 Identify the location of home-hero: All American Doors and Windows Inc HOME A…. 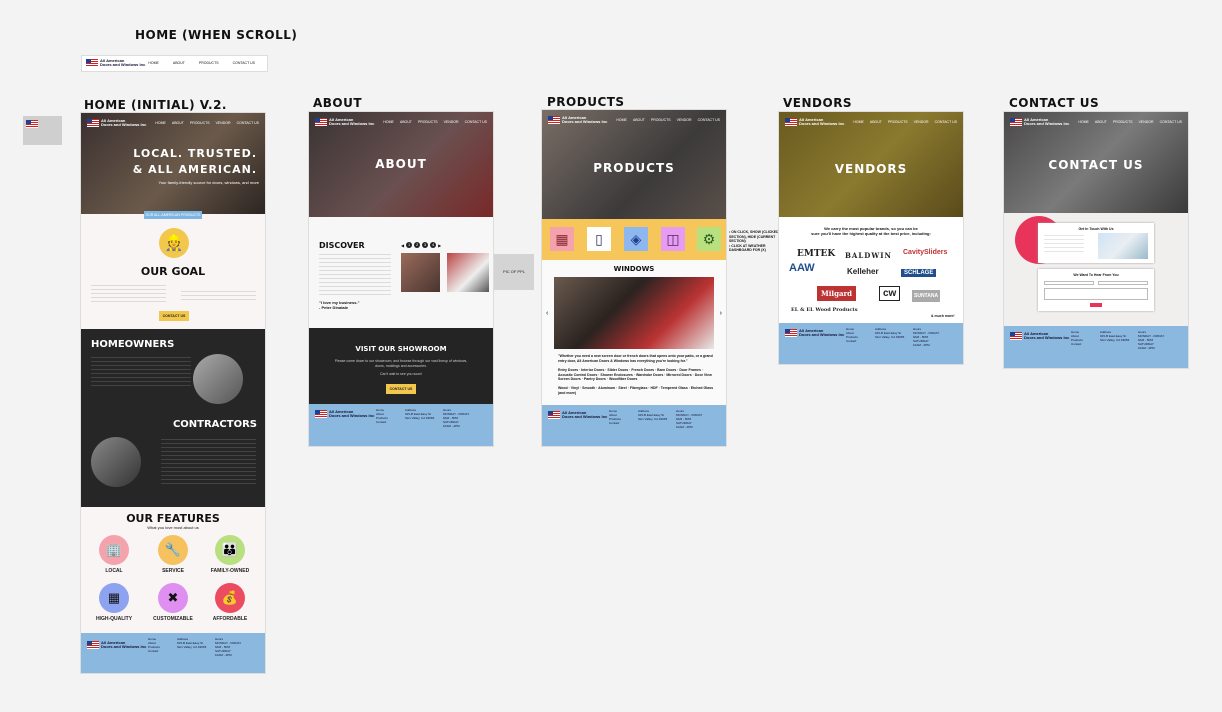
(173, 163).